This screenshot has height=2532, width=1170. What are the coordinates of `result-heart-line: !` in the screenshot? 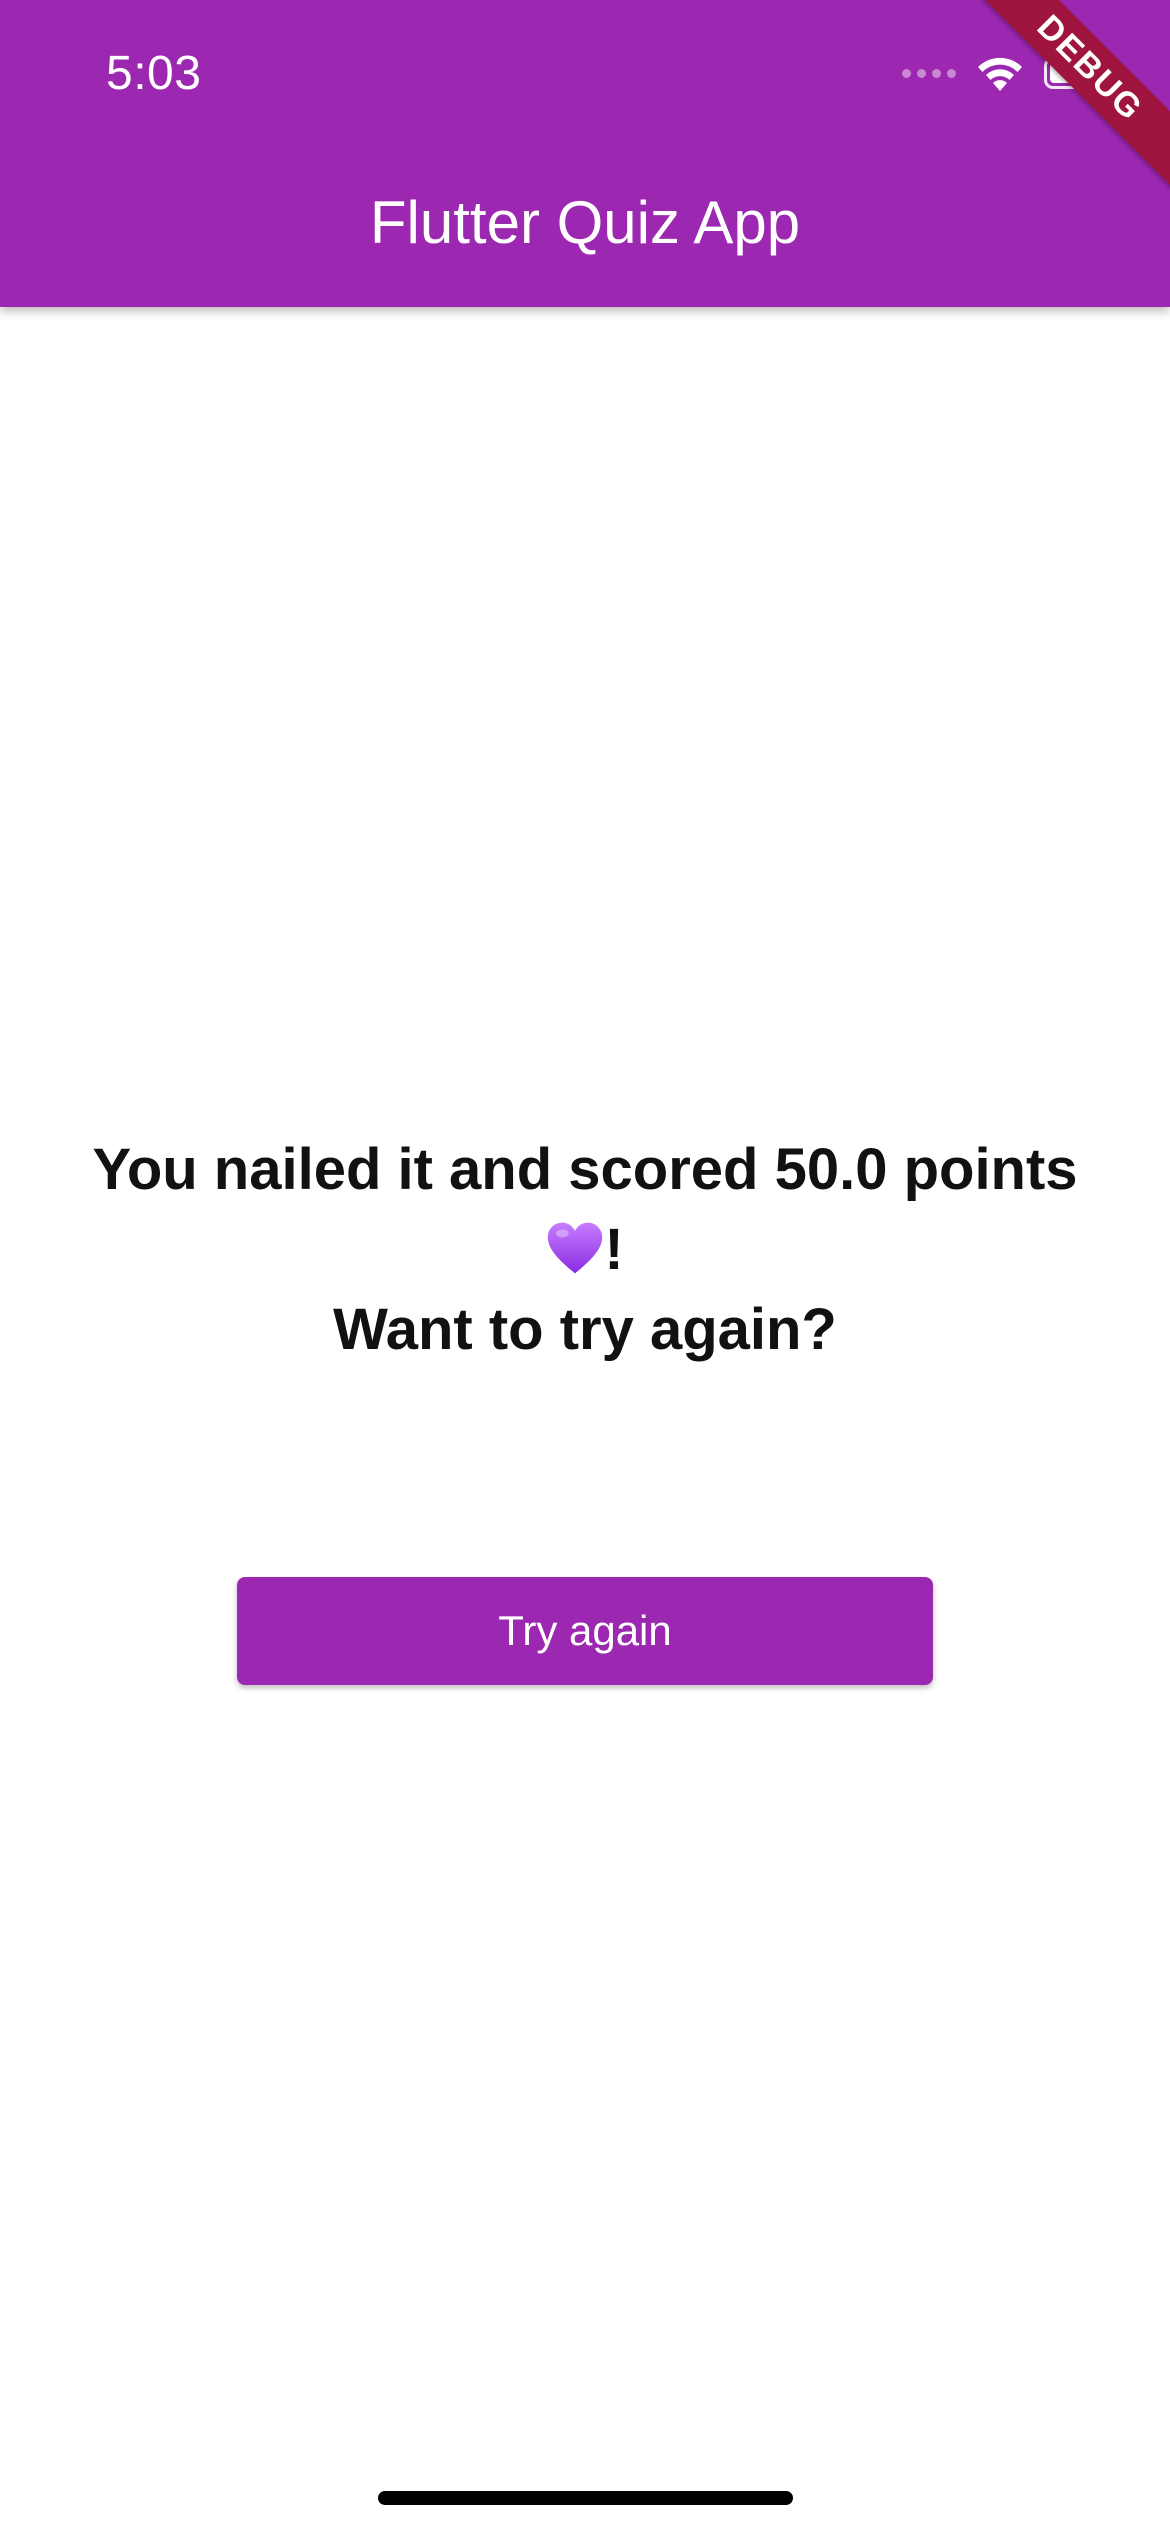 It's located at (585, 1250).